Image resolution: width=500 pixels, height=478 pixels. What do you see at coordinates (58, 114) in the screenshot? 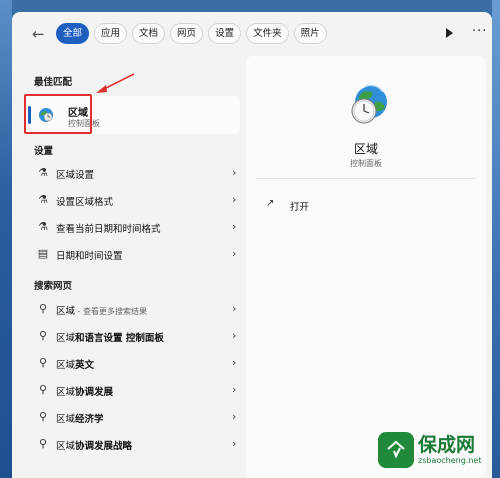
I see `red-highlight-box` at bounding box center [58, 114].